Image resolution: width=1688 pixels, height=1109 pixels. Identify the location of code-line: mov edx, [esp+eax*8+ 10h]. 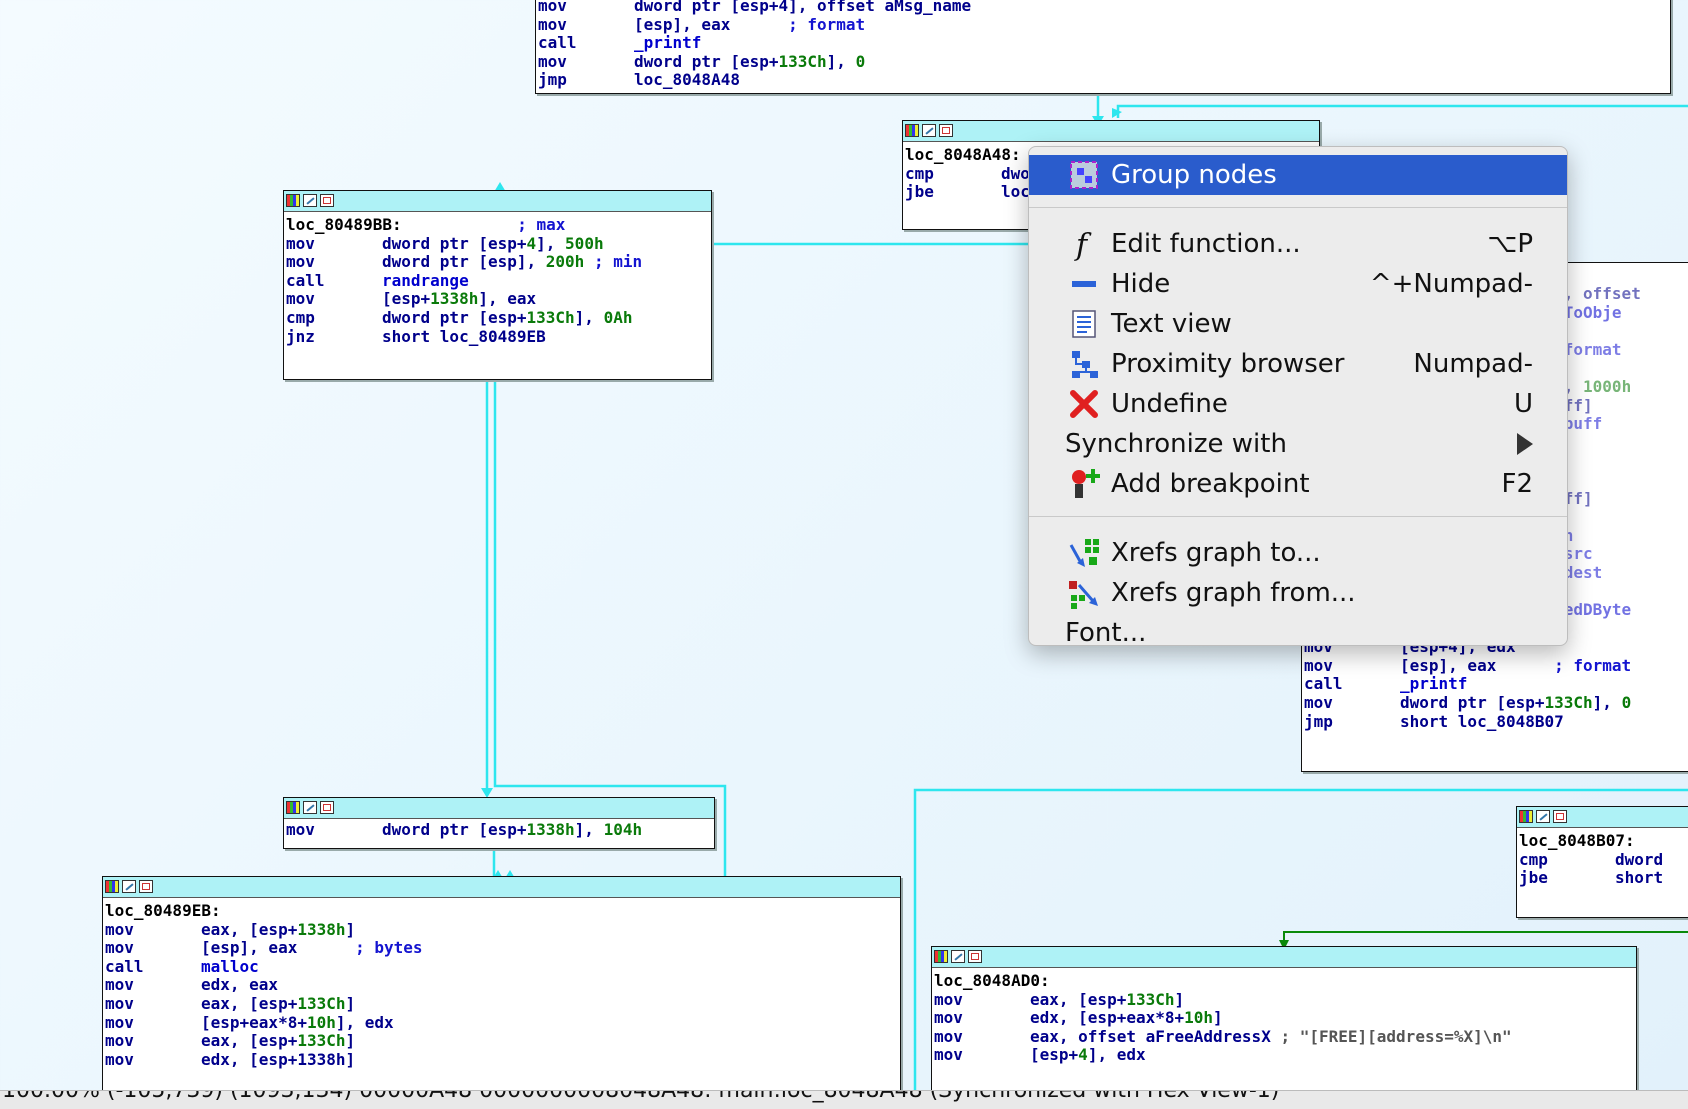
(1284, 1018).